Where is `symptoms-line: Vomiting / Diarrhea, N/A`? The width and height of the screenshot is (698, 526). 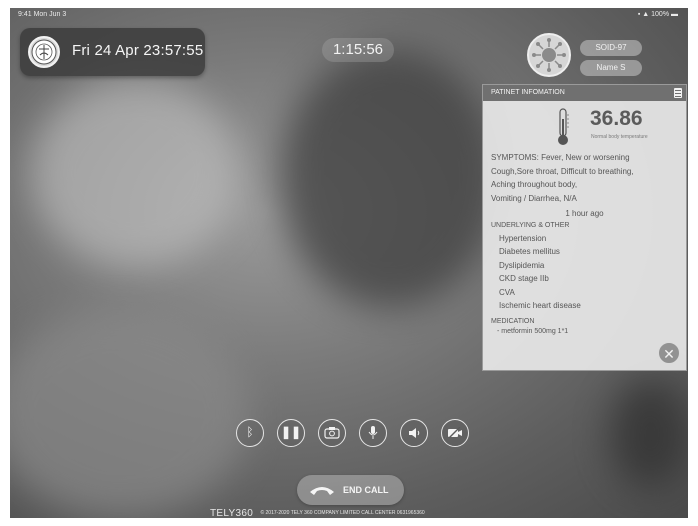
symptoms-line: Vomiting / Diarrhea, N/A is located at coordinates (534, 198).